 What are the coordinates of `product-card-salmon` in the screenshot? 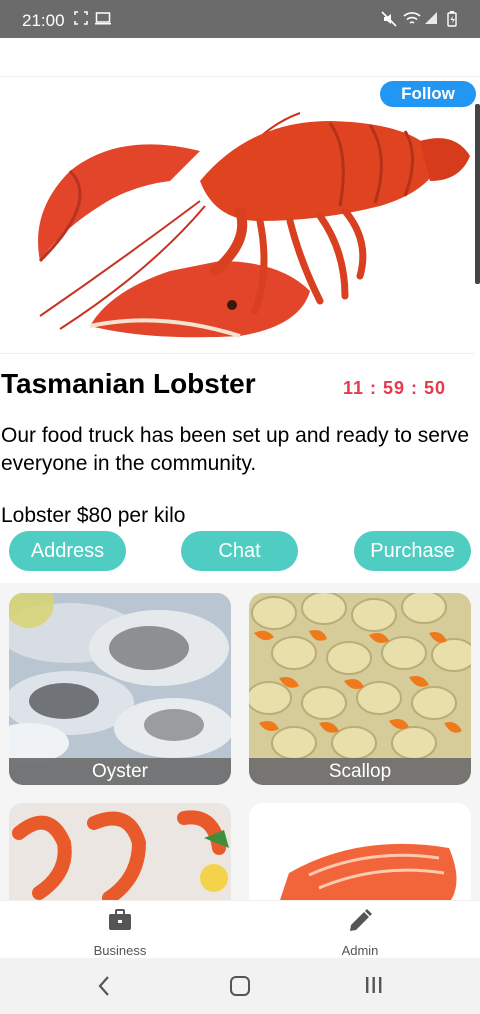 It's located at (360, 853).